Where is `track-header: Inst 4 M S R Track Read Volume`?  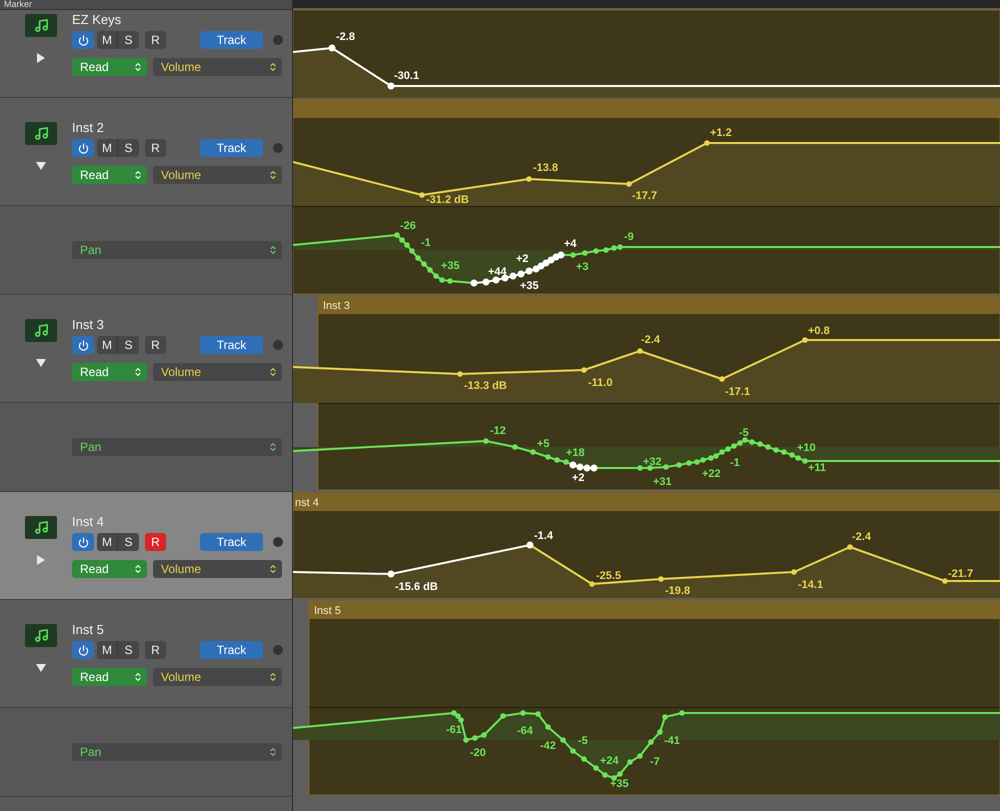
track-header: Inst 4 M S R Track Read Volume is located at coordinates (146, 546).